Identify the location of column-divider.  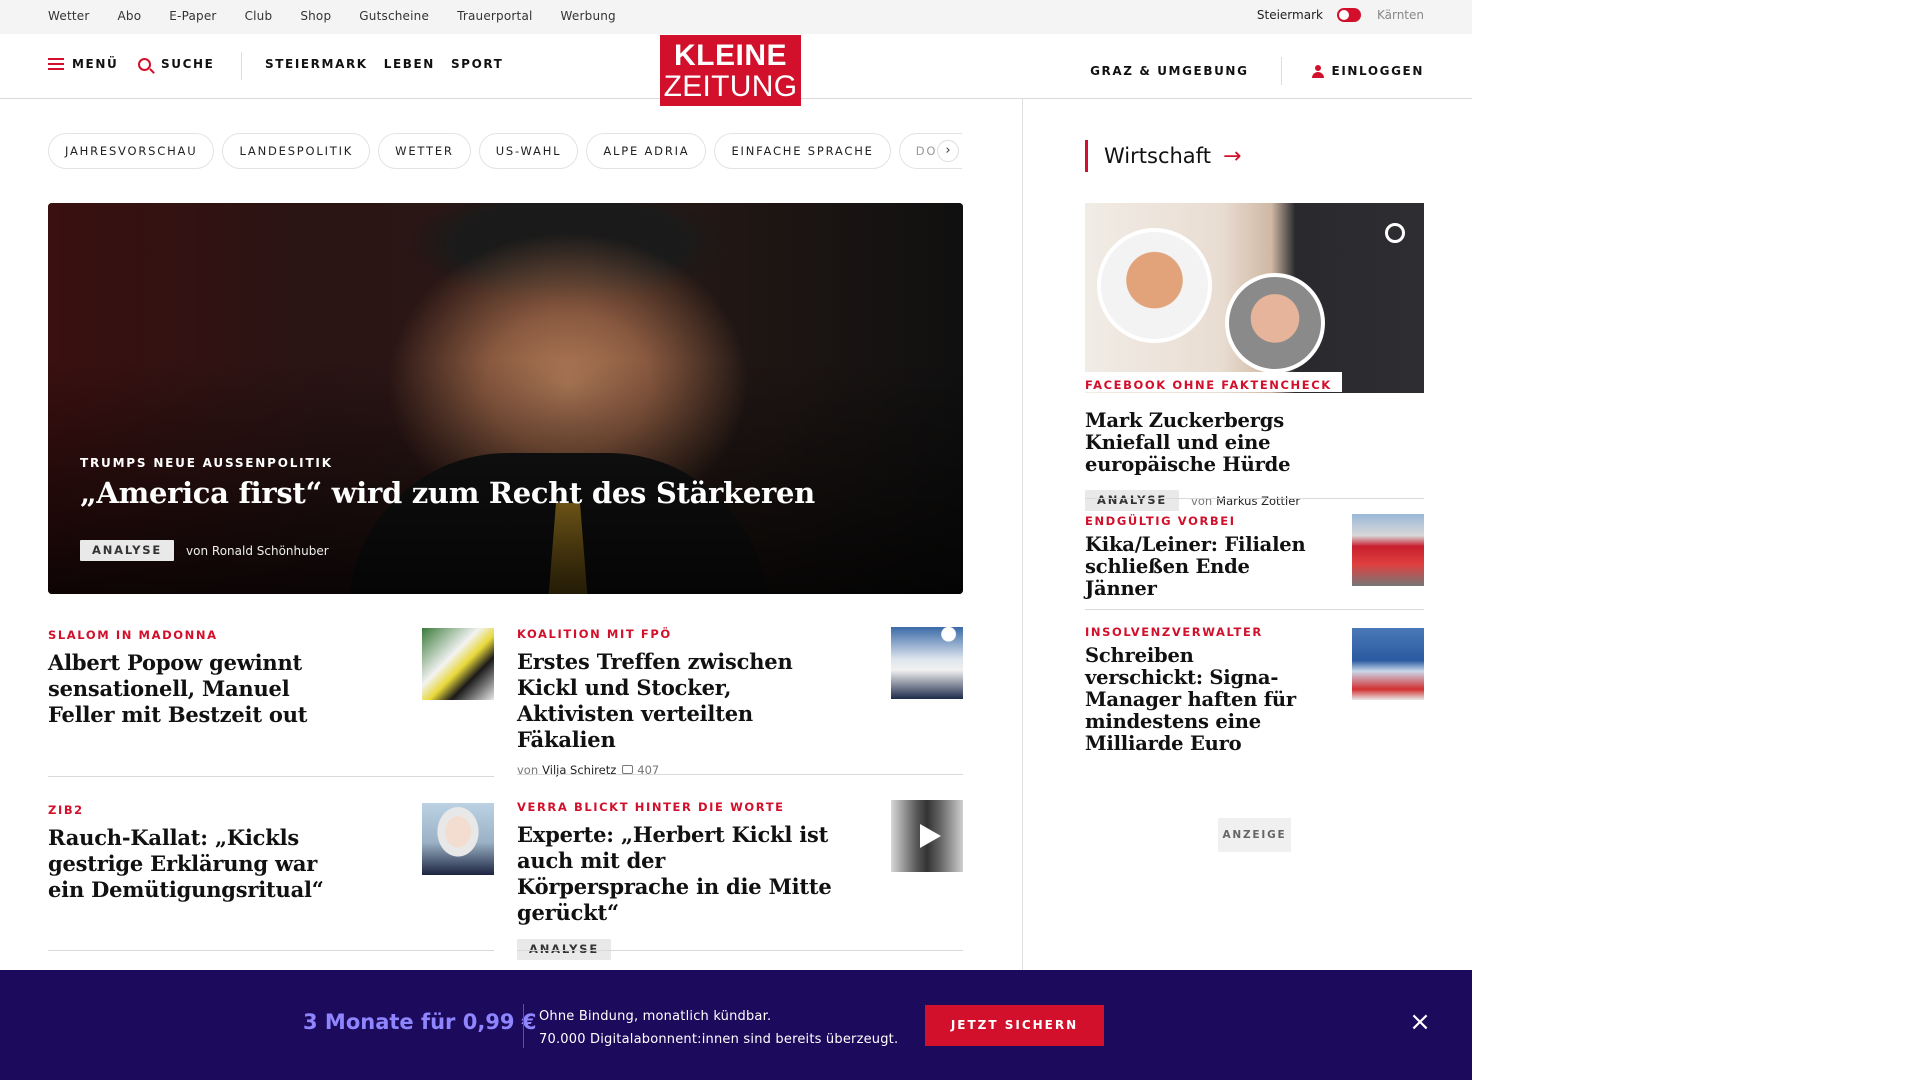
(1022, 539).